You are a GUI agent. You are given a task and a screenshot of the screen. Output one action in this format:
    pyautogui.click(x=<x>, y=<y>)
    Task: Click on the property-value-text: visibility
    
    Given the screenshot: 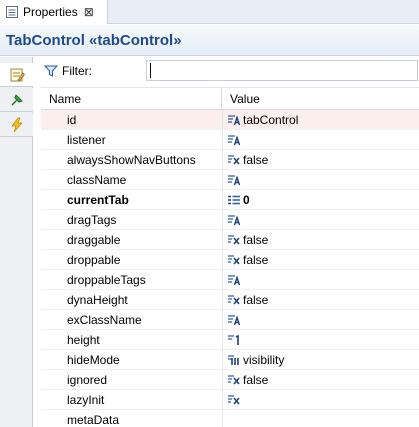 What is the action you would take?
    pyautogui.click(x=264, y=360)
    